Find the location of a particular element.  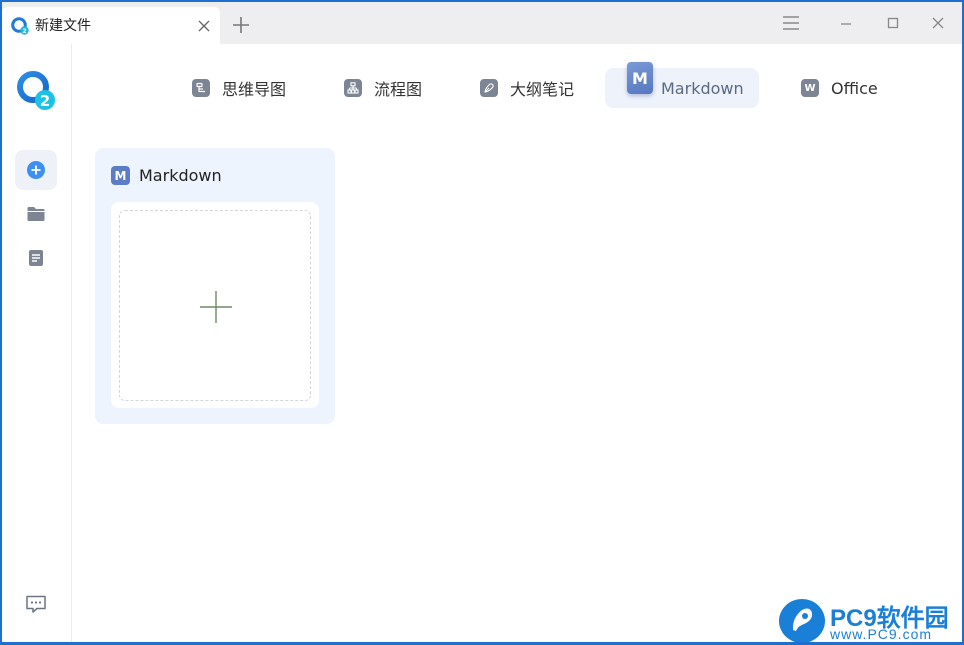

chat-message-icon is located at coordinates (36, 604).